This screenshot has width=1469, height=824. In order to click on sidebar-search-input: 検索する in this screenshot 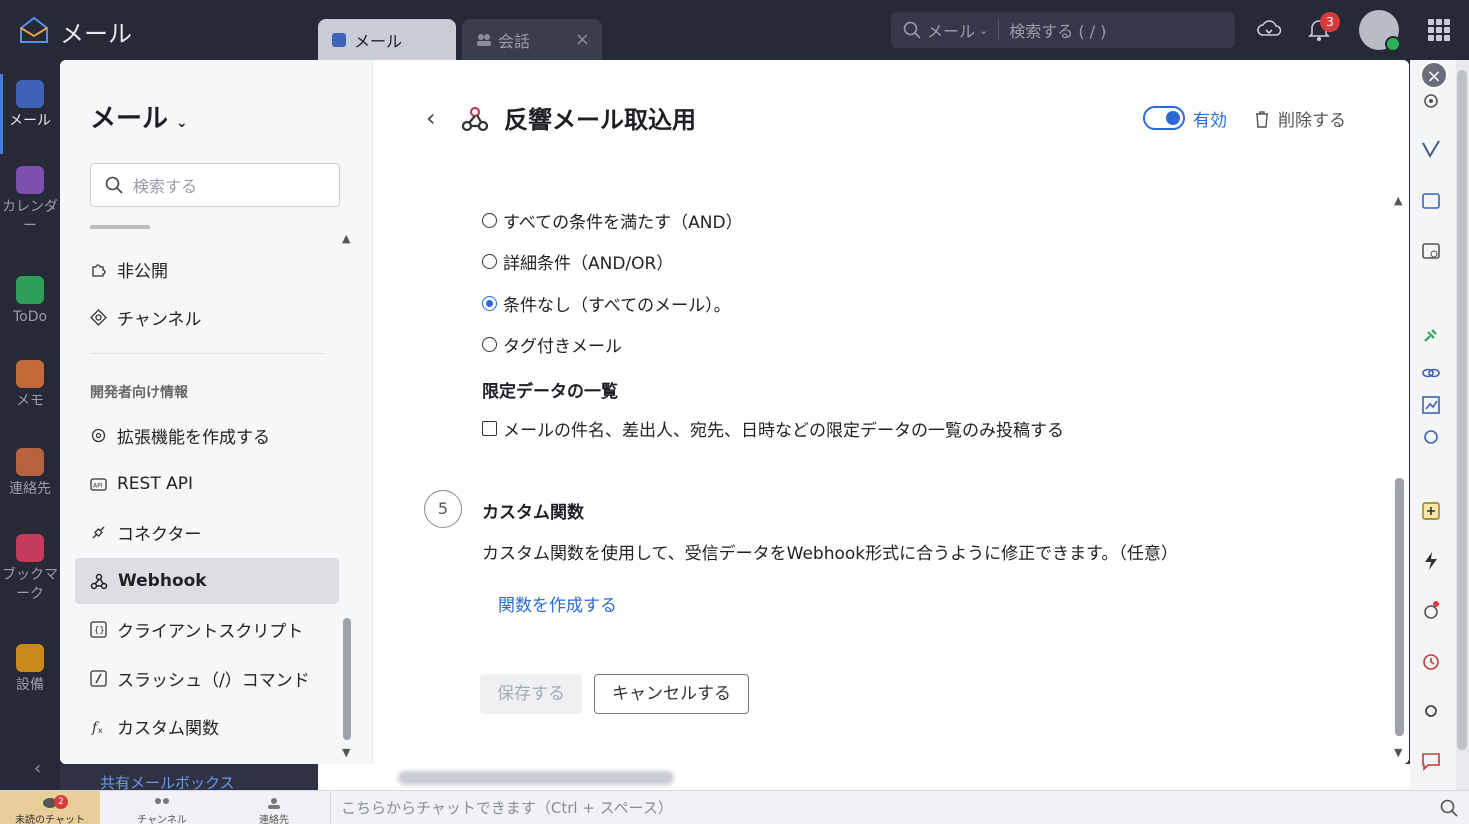, I will do `click(215, 185)`.